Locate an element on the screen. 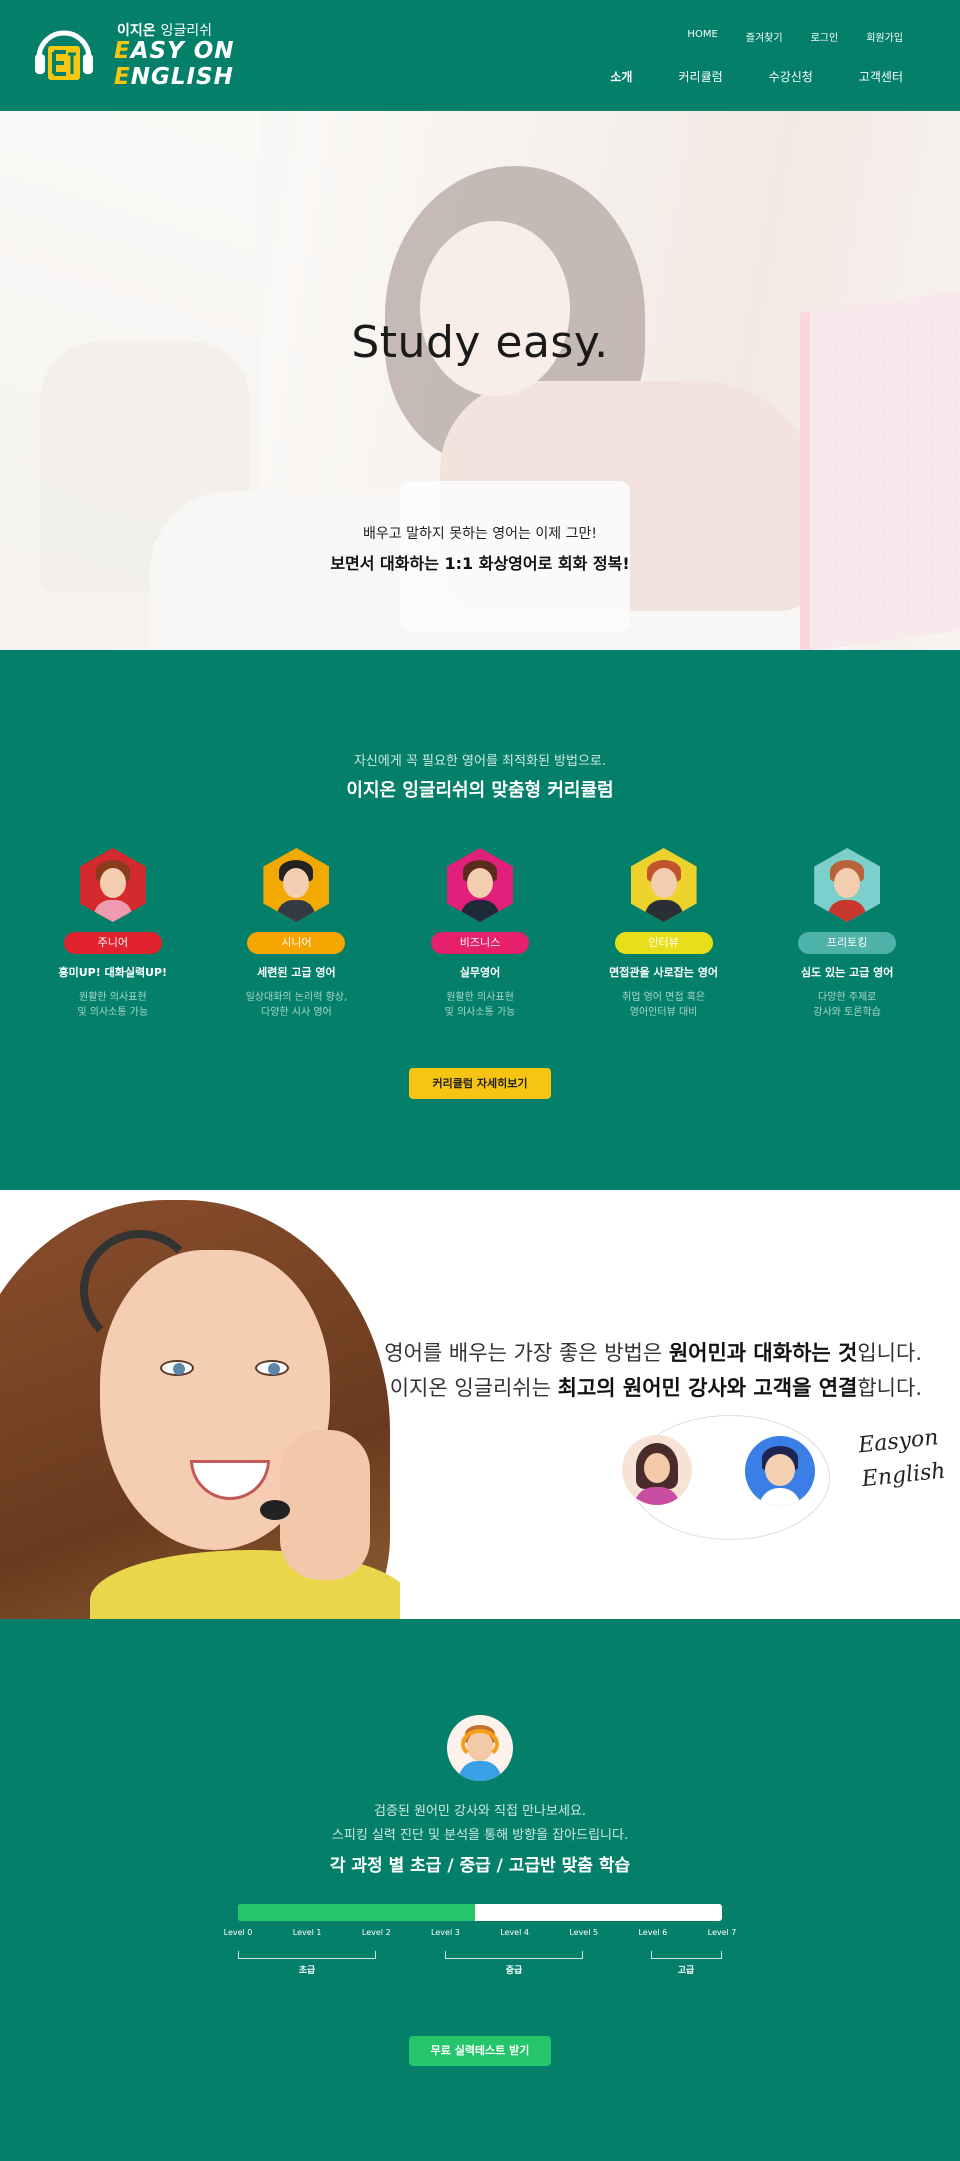 The width and height of the screenshot is (960, 2161). hero-title: Study easy. is located at coordinates (480, 342).